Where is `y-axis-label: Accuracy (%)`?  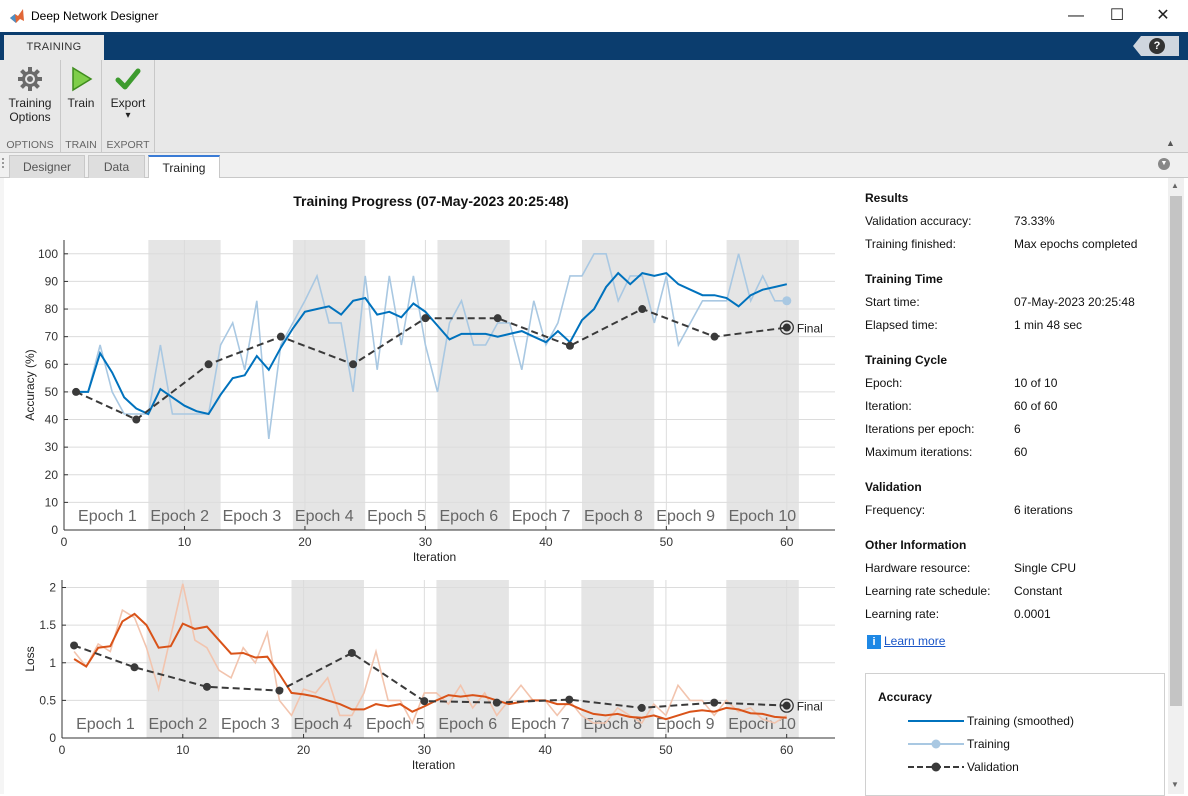 y-axis-label: Accuracy (%) is located at coordinates (30, 384).